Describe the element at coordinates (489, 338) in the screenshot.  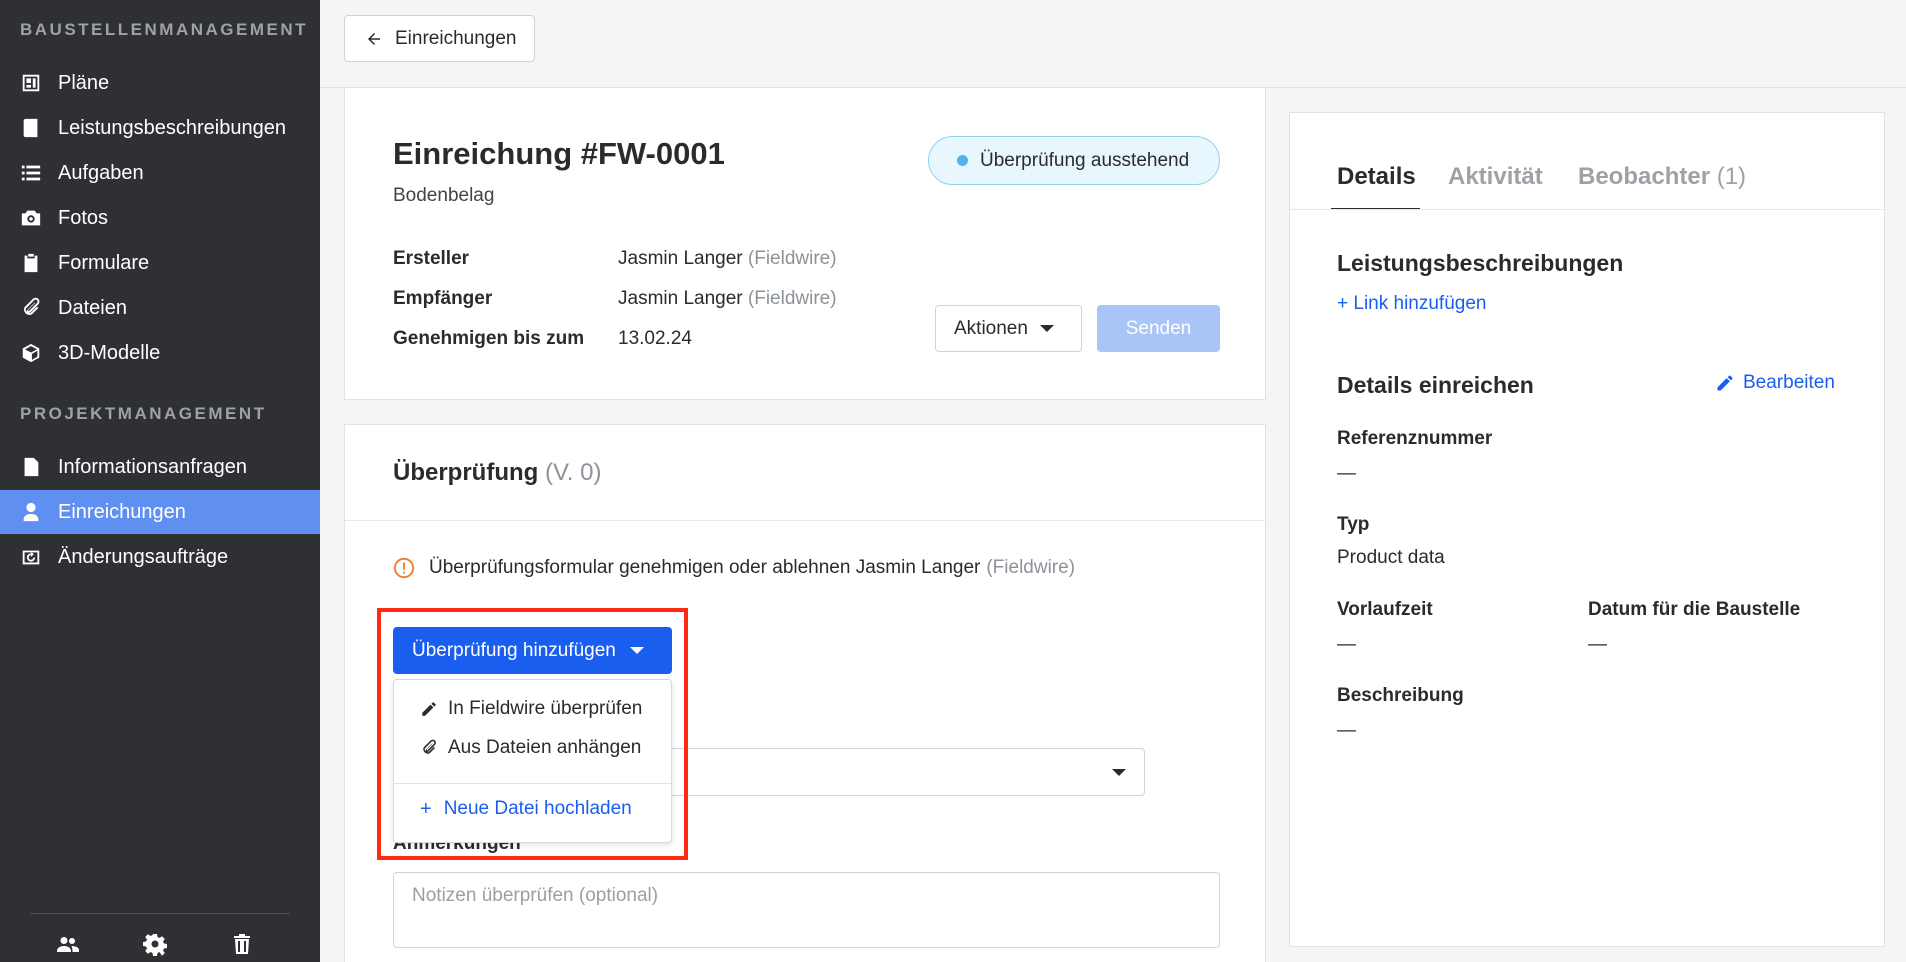
I see `due-date-label: Genehmigen bis zum` at that location.